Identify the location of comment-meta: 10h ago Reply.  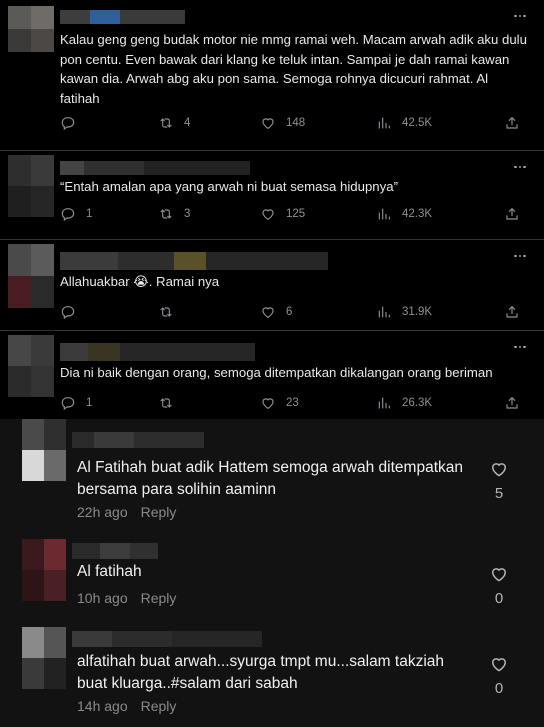
(126, 598).